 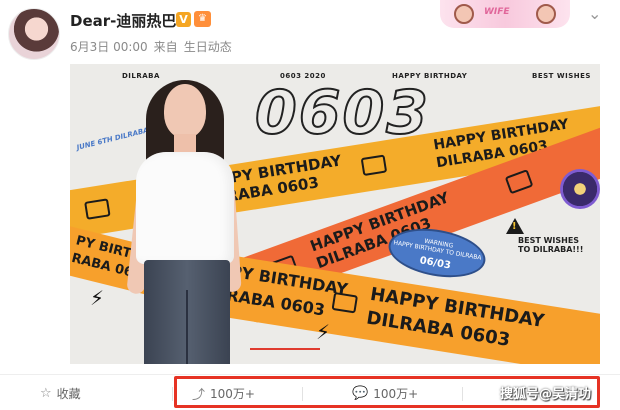 I want to click on poster-label: BEST WISHES, so click(x=561, y=76).